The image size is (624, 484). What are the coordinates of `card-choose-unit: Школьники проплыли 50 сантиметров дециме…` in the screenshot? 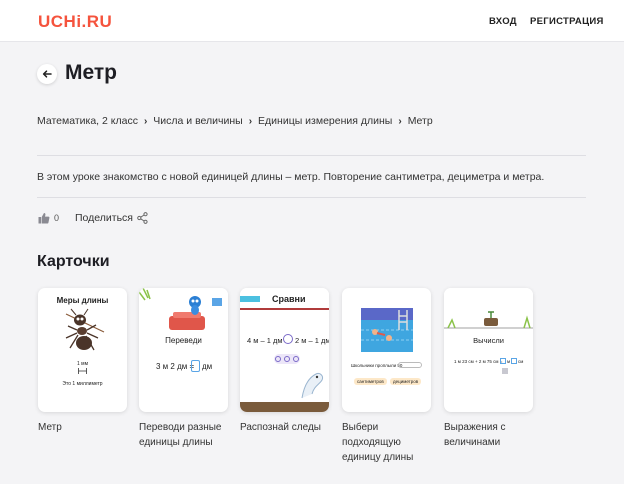 It's located at (386, 350).